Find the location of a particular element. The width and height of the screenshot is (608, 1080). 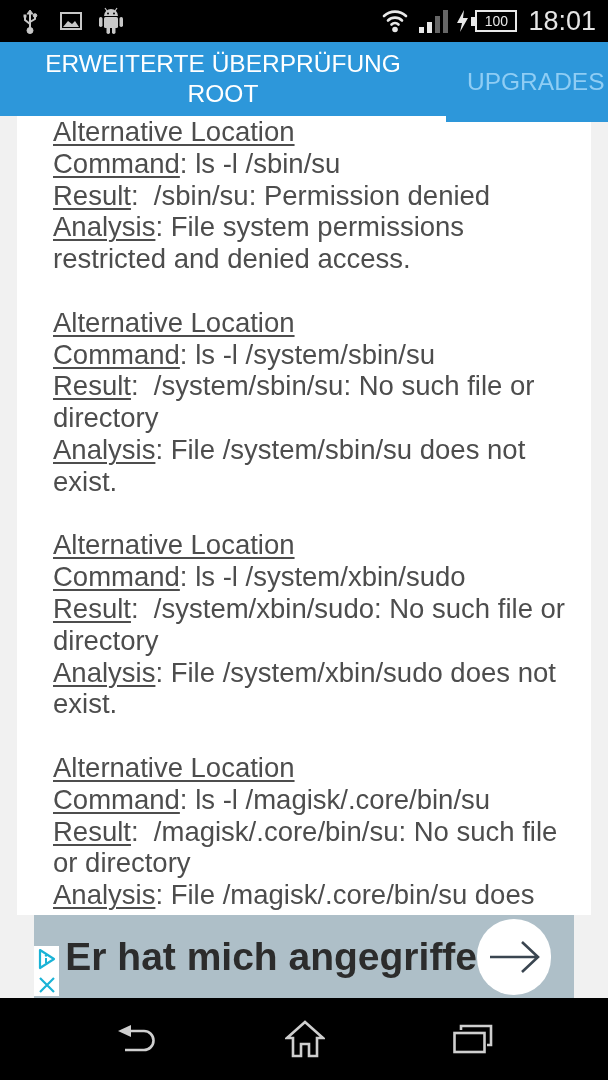

detail-text: Command: ls -l /system/sbin/su is located at coordinates (245, 354).